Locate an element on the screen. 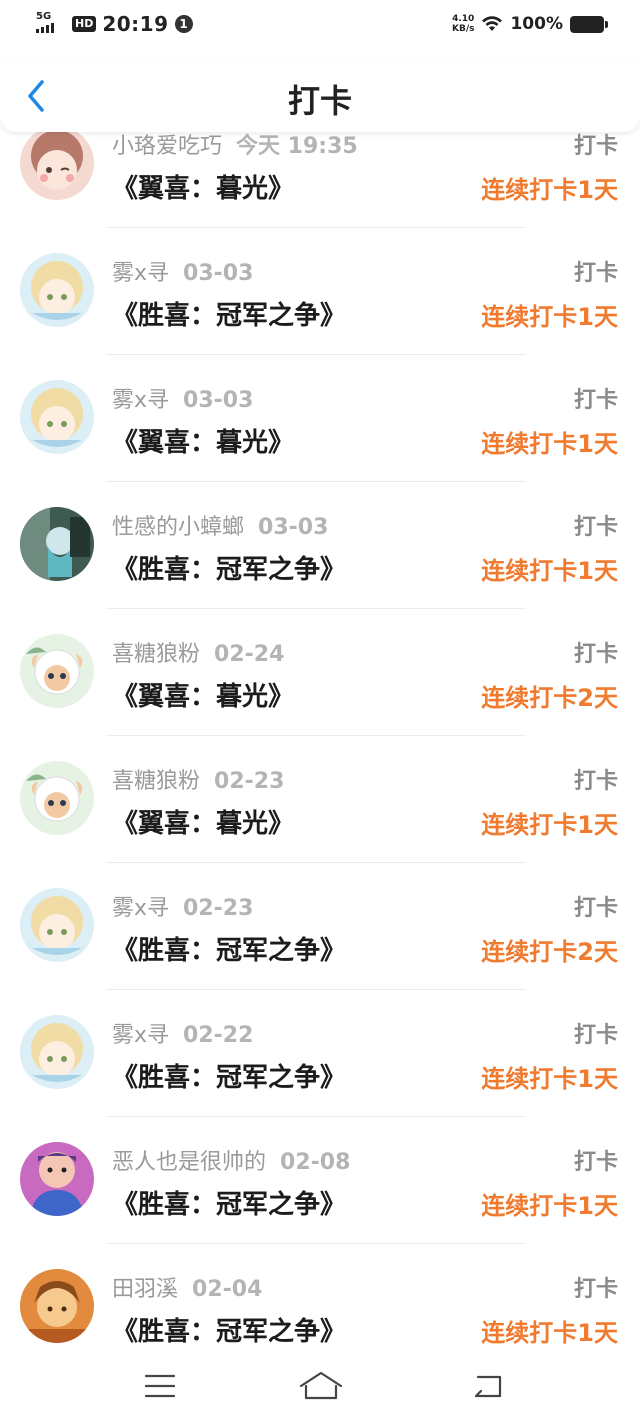 This screenshot has width=640, height=1422. meta-line: 田羽溪 02-04 is located at coordinates (187, 1287).